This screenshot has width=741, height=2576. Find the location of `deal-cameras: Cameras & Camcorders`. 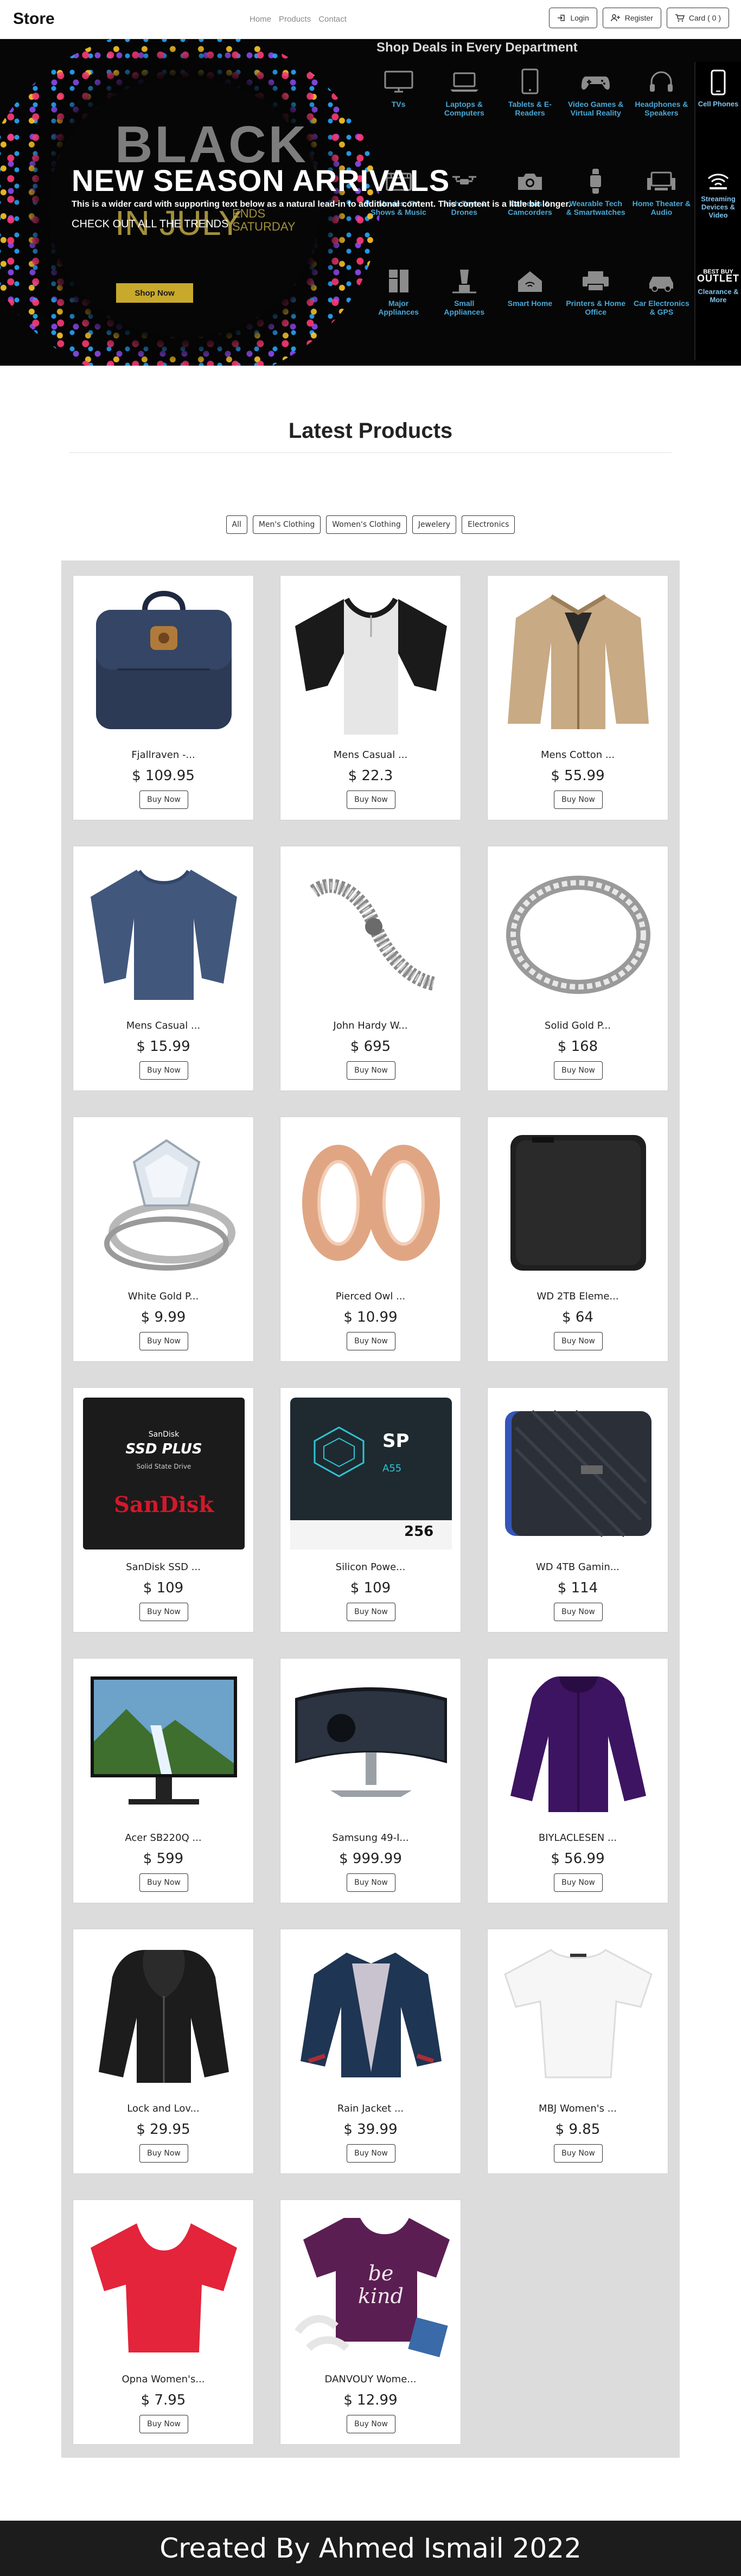

deal-cameras: Cameras & Camcorders is located at coordinates (530, 210).